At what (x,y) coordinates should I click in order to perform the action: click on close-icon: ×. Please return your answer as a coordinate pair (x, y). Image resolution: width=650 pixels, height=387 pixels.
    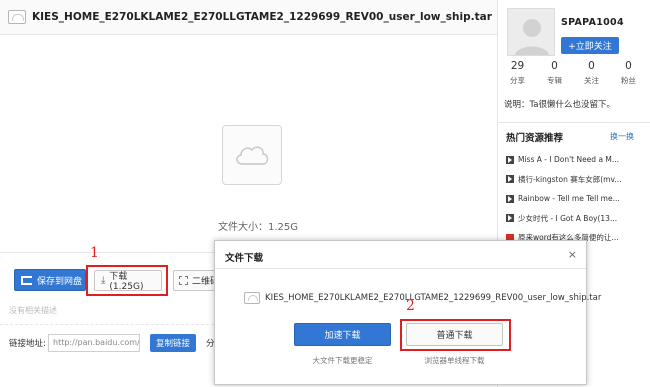
    Looking at the image, I should click on (572, 254).